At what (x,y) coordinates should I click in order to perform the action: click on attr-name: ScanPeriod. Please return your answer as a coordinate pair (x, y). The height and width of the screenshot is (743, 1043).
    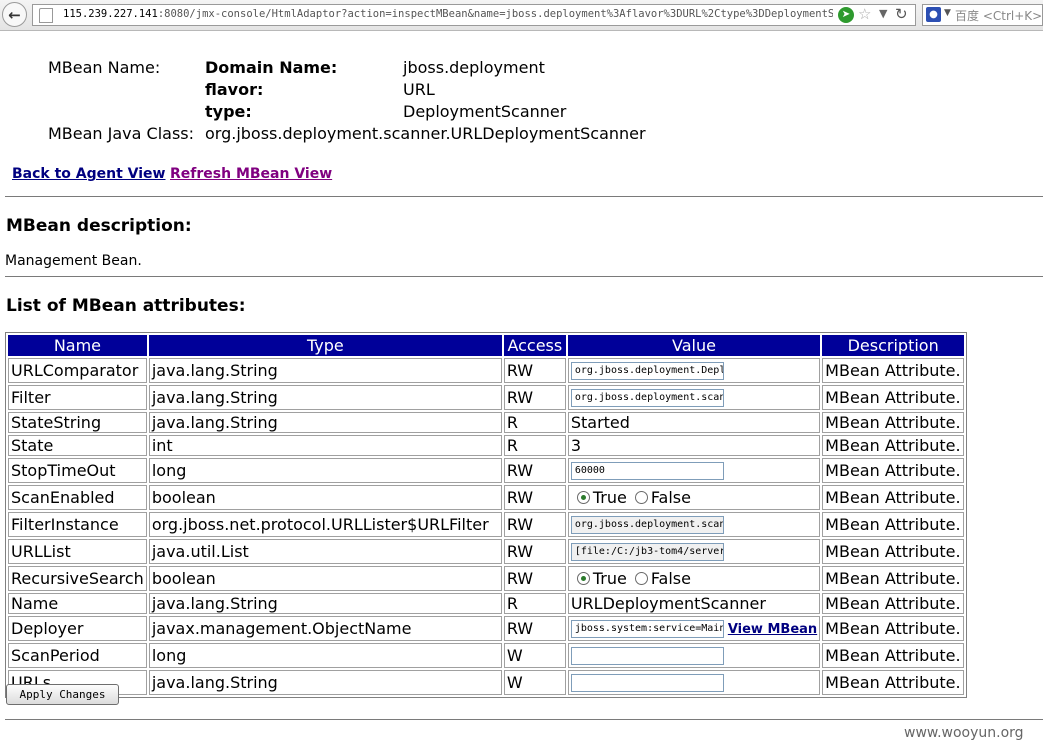
    Looking at the image, I should click on (77, 655).